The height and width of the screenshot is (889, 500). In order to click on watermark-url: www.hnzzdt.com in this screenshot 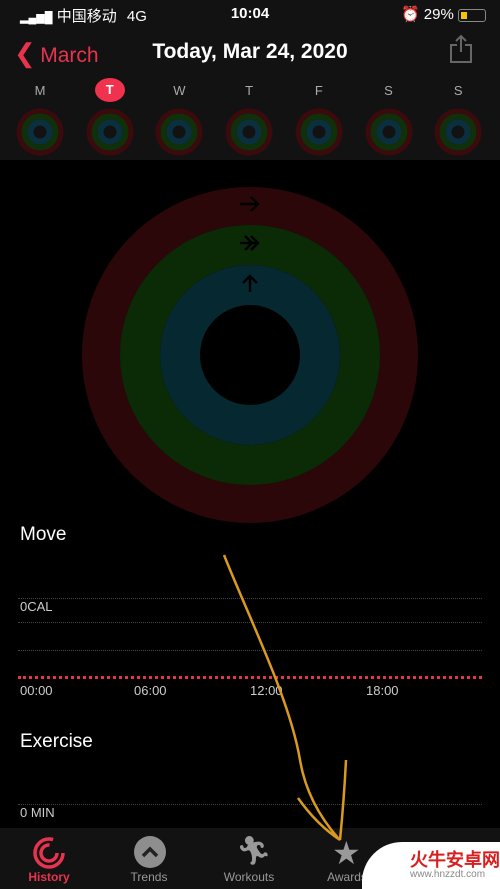, I will do `click(448, 874)`.